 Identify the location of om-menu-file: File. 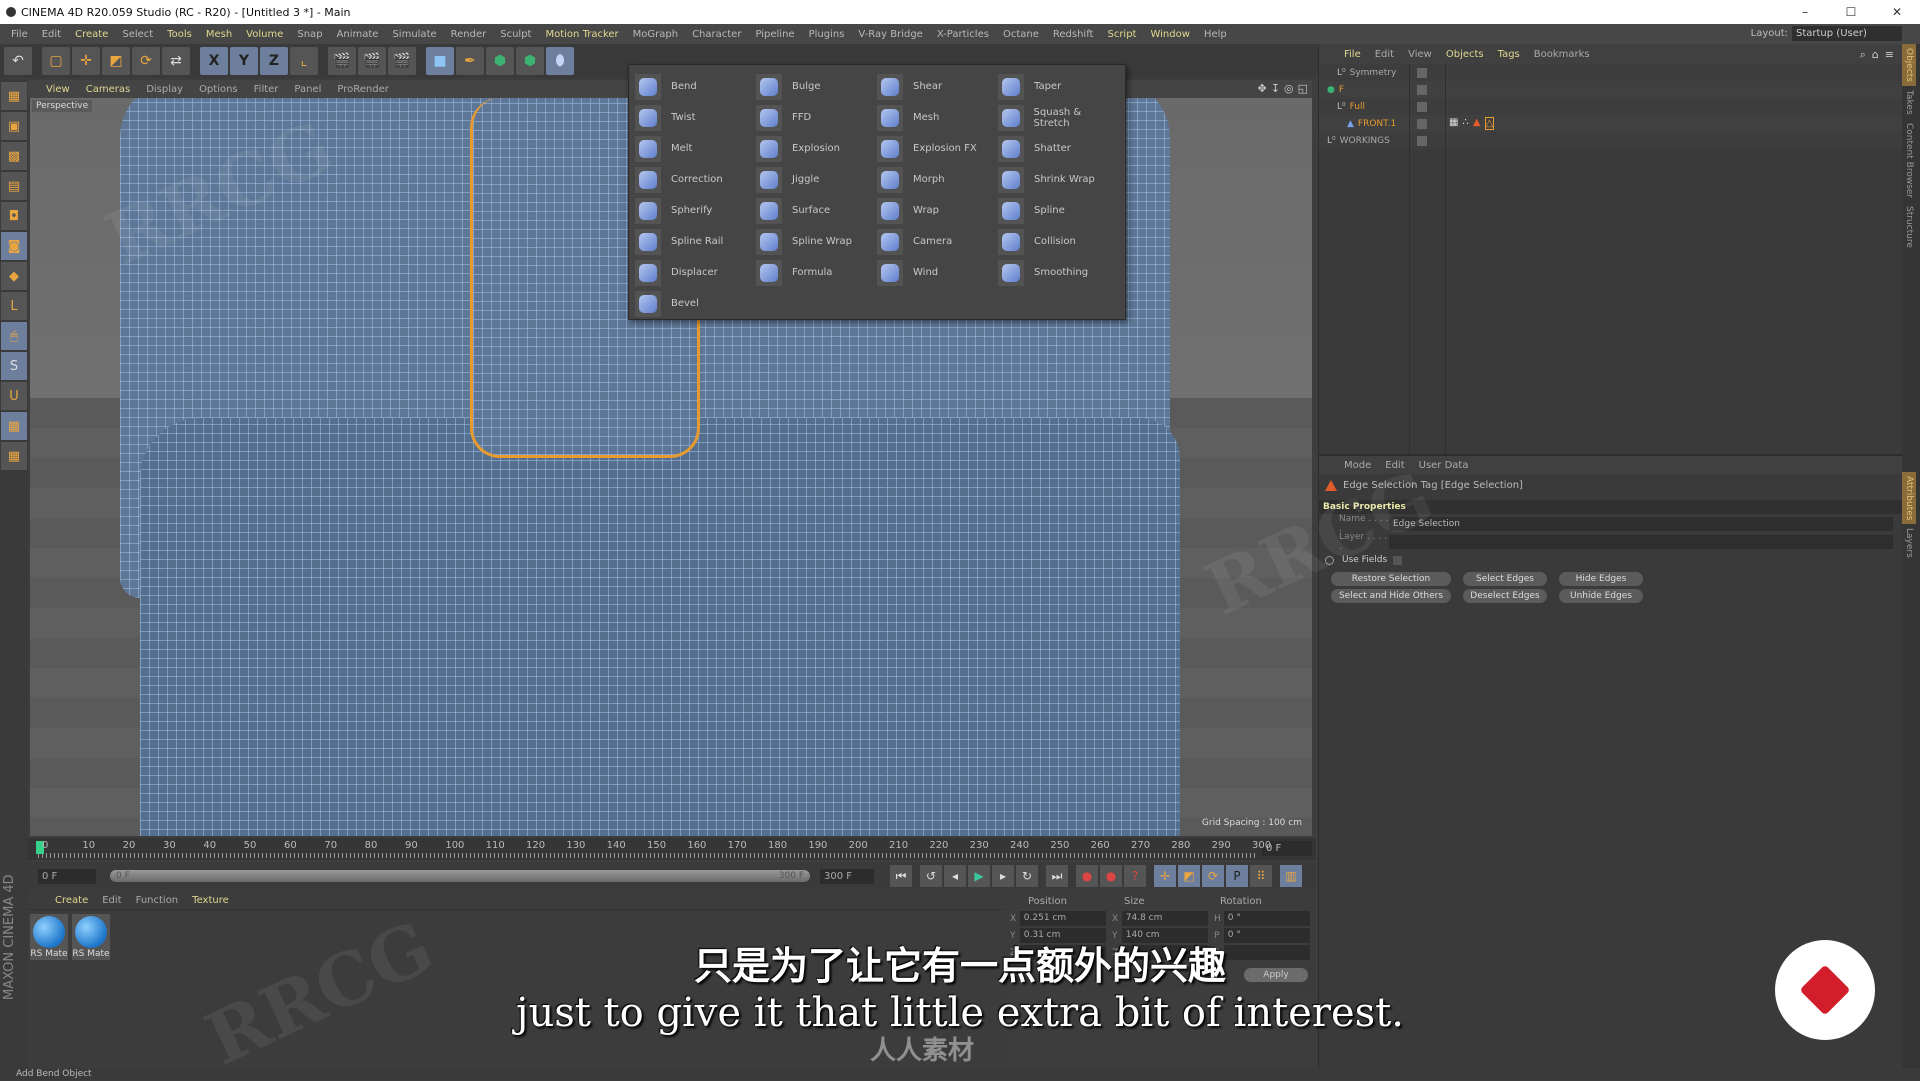
(1352, 54).